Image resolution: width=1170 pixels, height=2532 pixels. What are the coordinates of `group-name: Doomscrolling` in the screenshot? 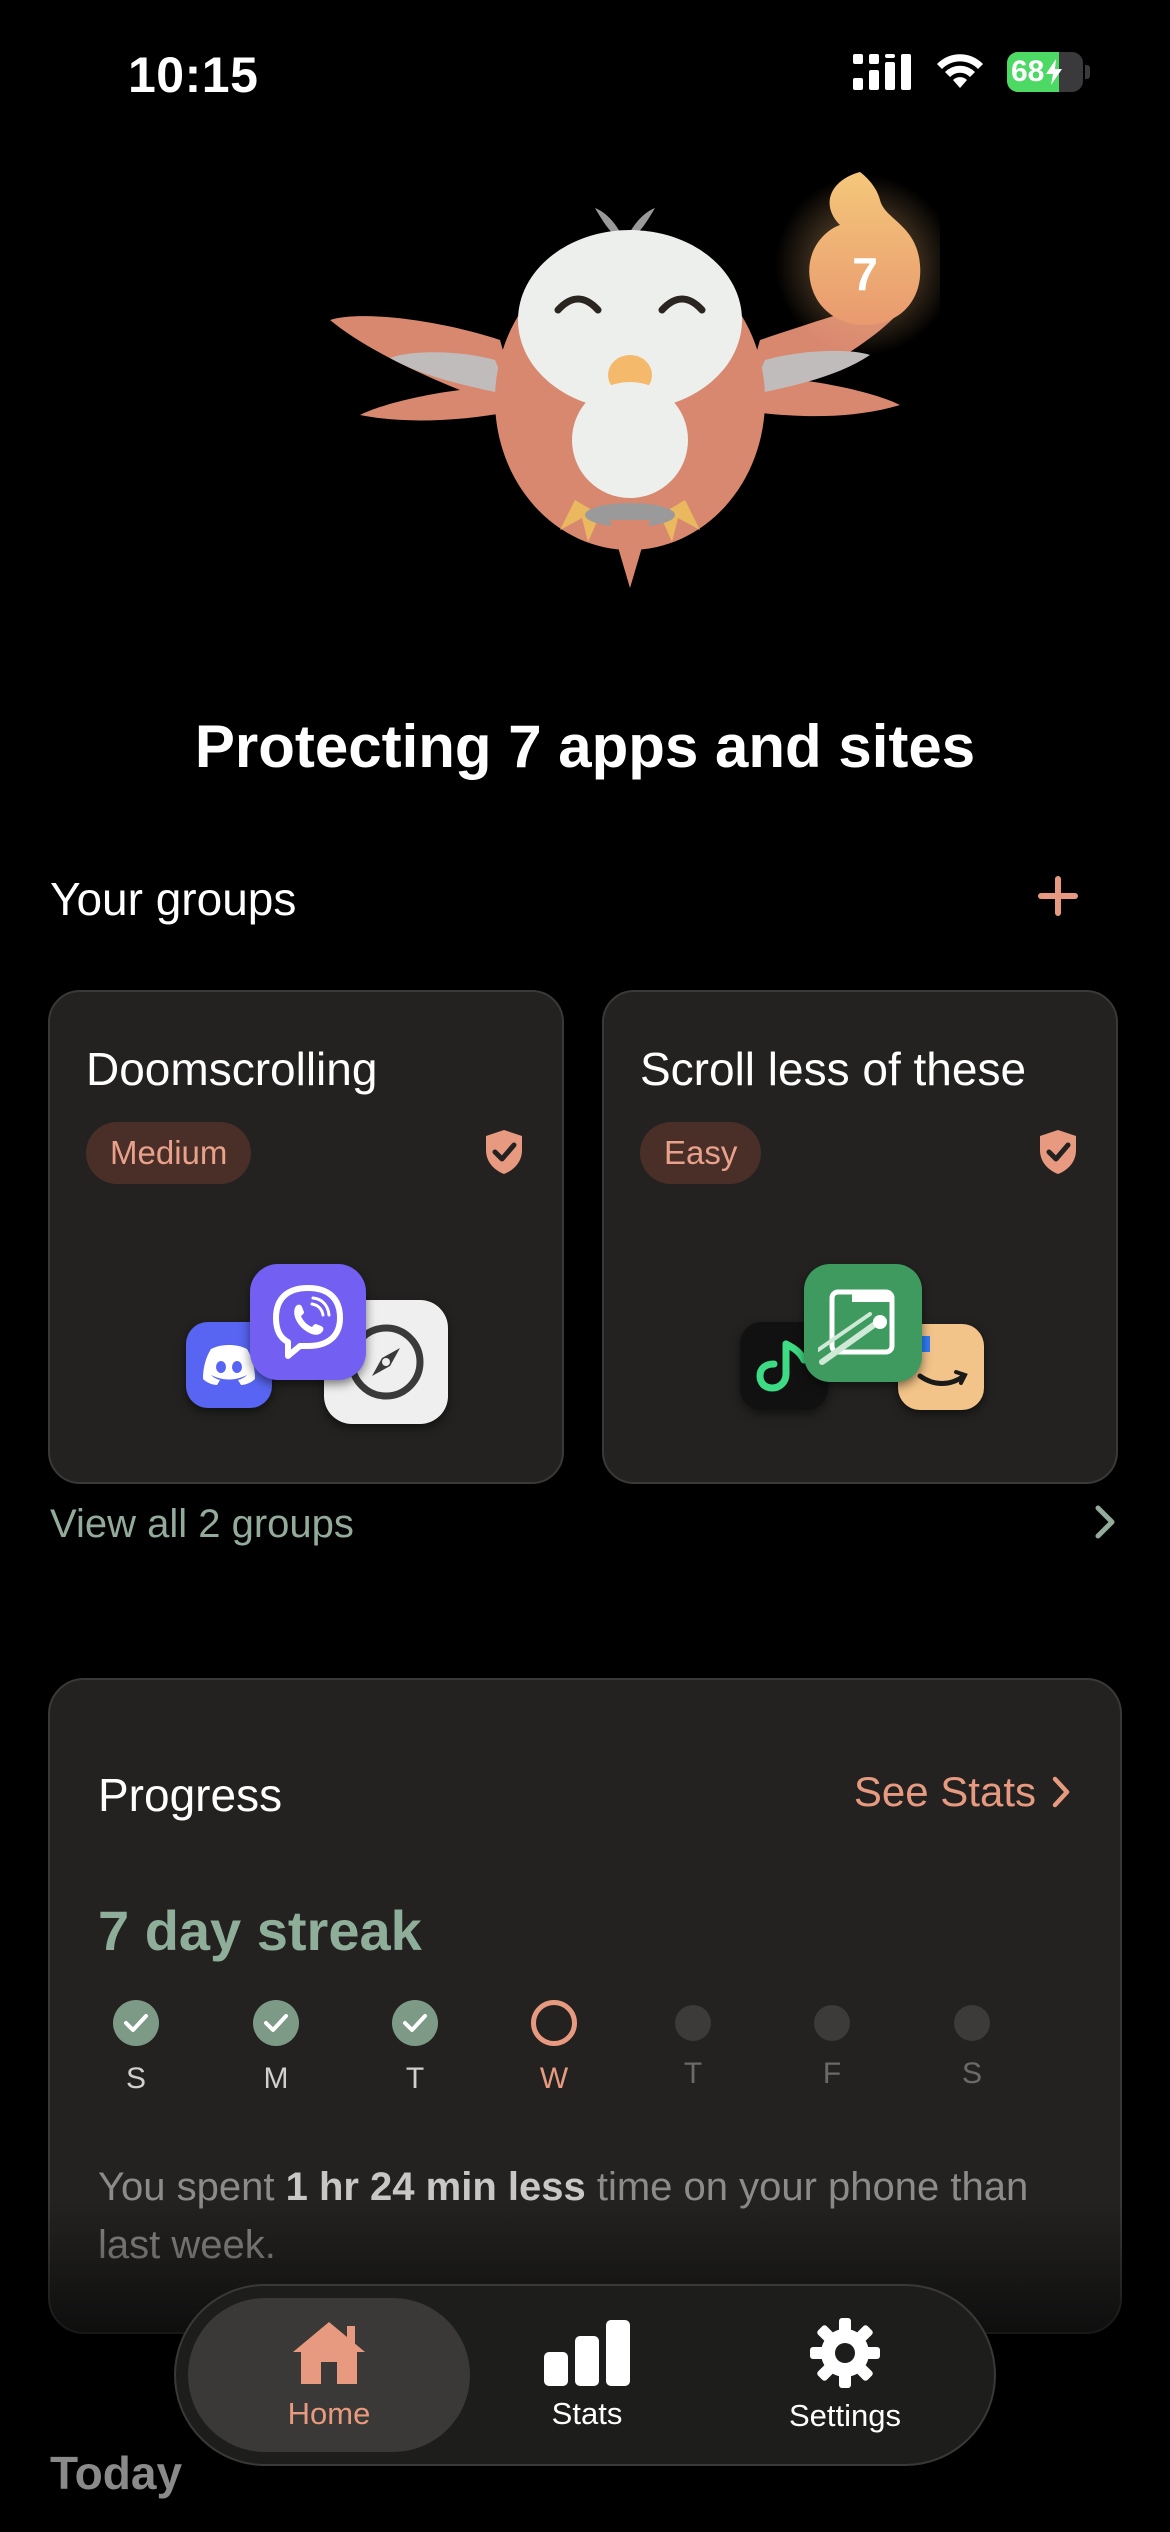 It's located at (232, 1069).